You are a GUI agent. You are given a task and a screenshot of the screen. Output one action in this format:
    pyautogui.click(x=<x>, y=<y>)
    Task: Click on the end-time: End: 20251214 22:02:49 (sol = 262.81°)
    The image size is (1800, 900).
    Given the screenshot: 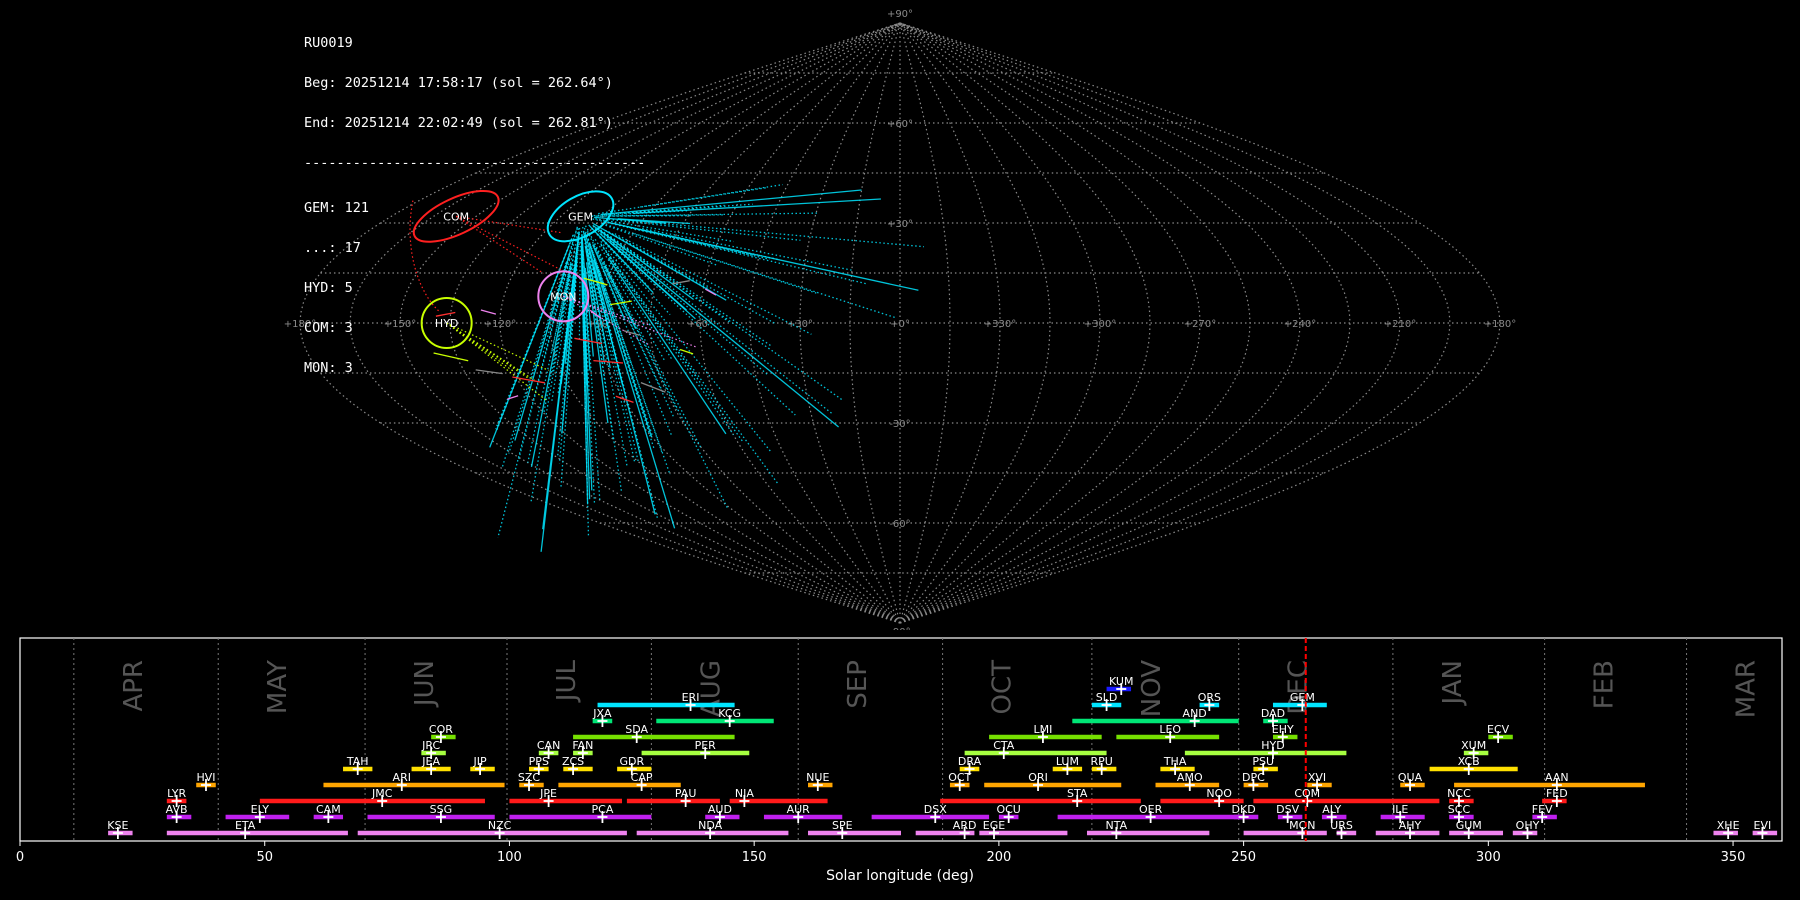 What is the action you would take?
    pyautogui.click(x=458, y=123)
    